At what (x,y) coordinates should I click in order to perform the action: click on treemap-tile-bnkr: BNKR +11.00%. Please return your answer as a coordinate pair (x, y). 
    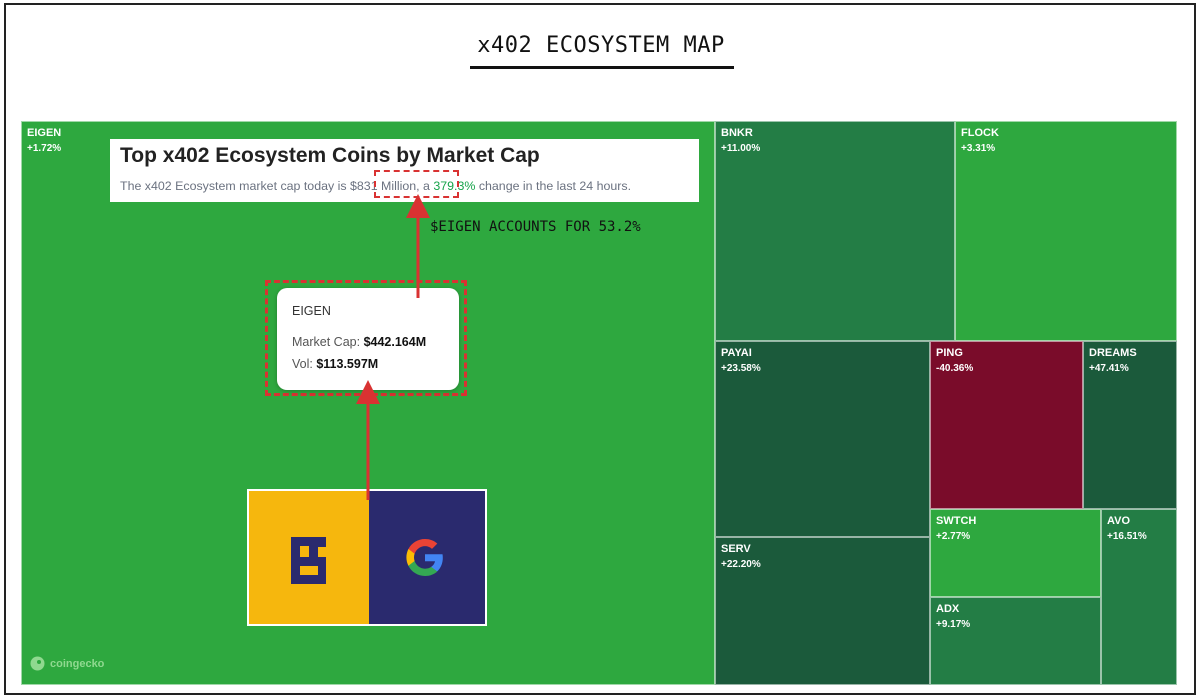
    Looking at the image, I should click on (835, 231).